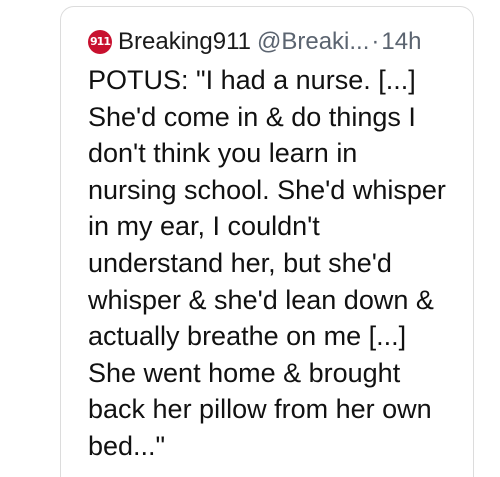  What do you see at coordinates (260, 409) in the screenshot?
I see `tweet-text-line: back her pillow from her own` at bounding box center [260, 409].